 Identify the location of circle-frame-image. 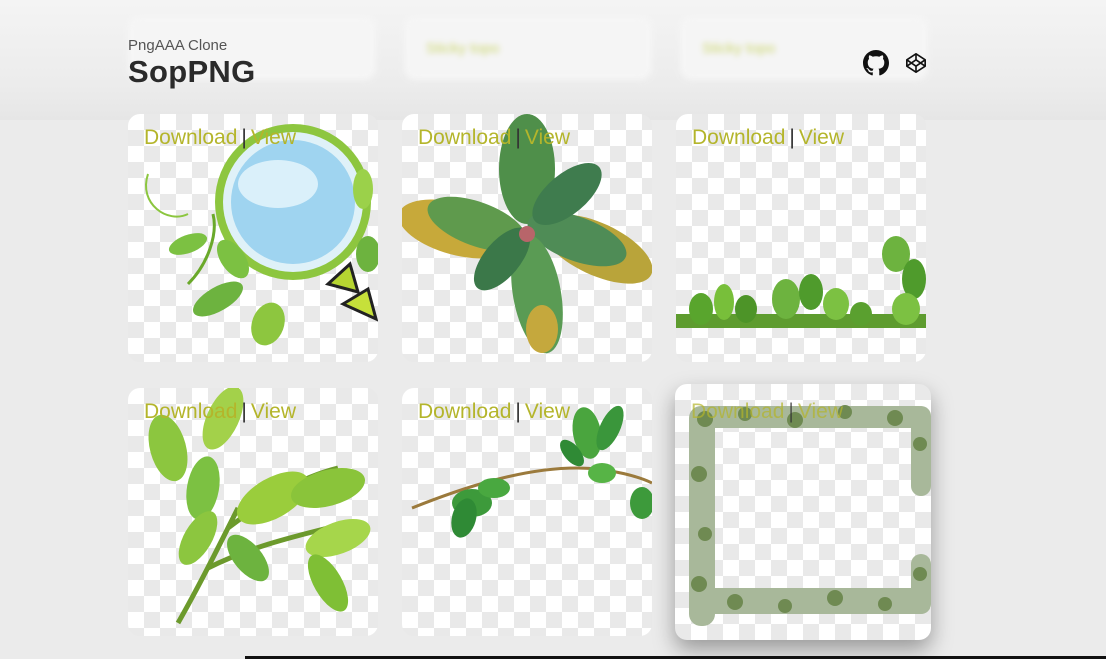
(261, 235).